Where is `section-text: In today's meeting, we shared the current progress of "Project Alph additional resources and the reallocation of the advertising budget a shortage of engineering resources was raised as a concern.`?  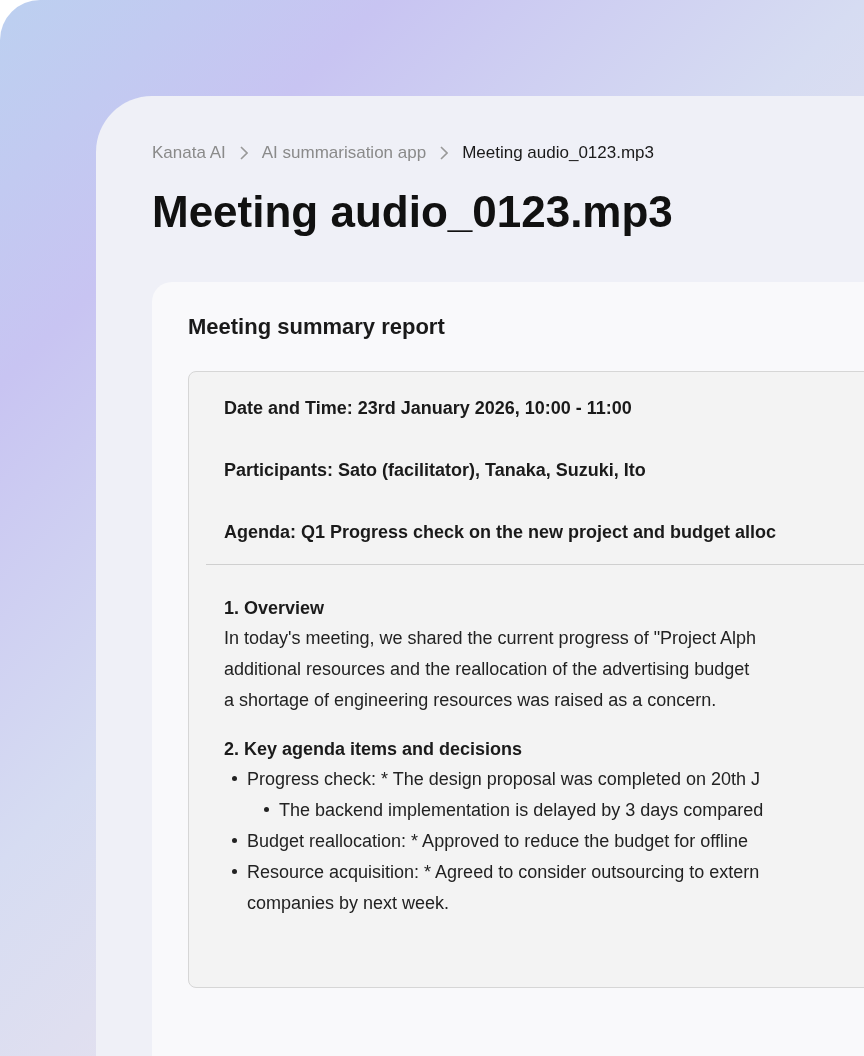 section-text: In today's meeting, we shared the current progress of "Project Alph additional resources and the reallocation of the advertising budget a shortage of engineering resources was raised as a concern. is located at coordinates (491, 669).